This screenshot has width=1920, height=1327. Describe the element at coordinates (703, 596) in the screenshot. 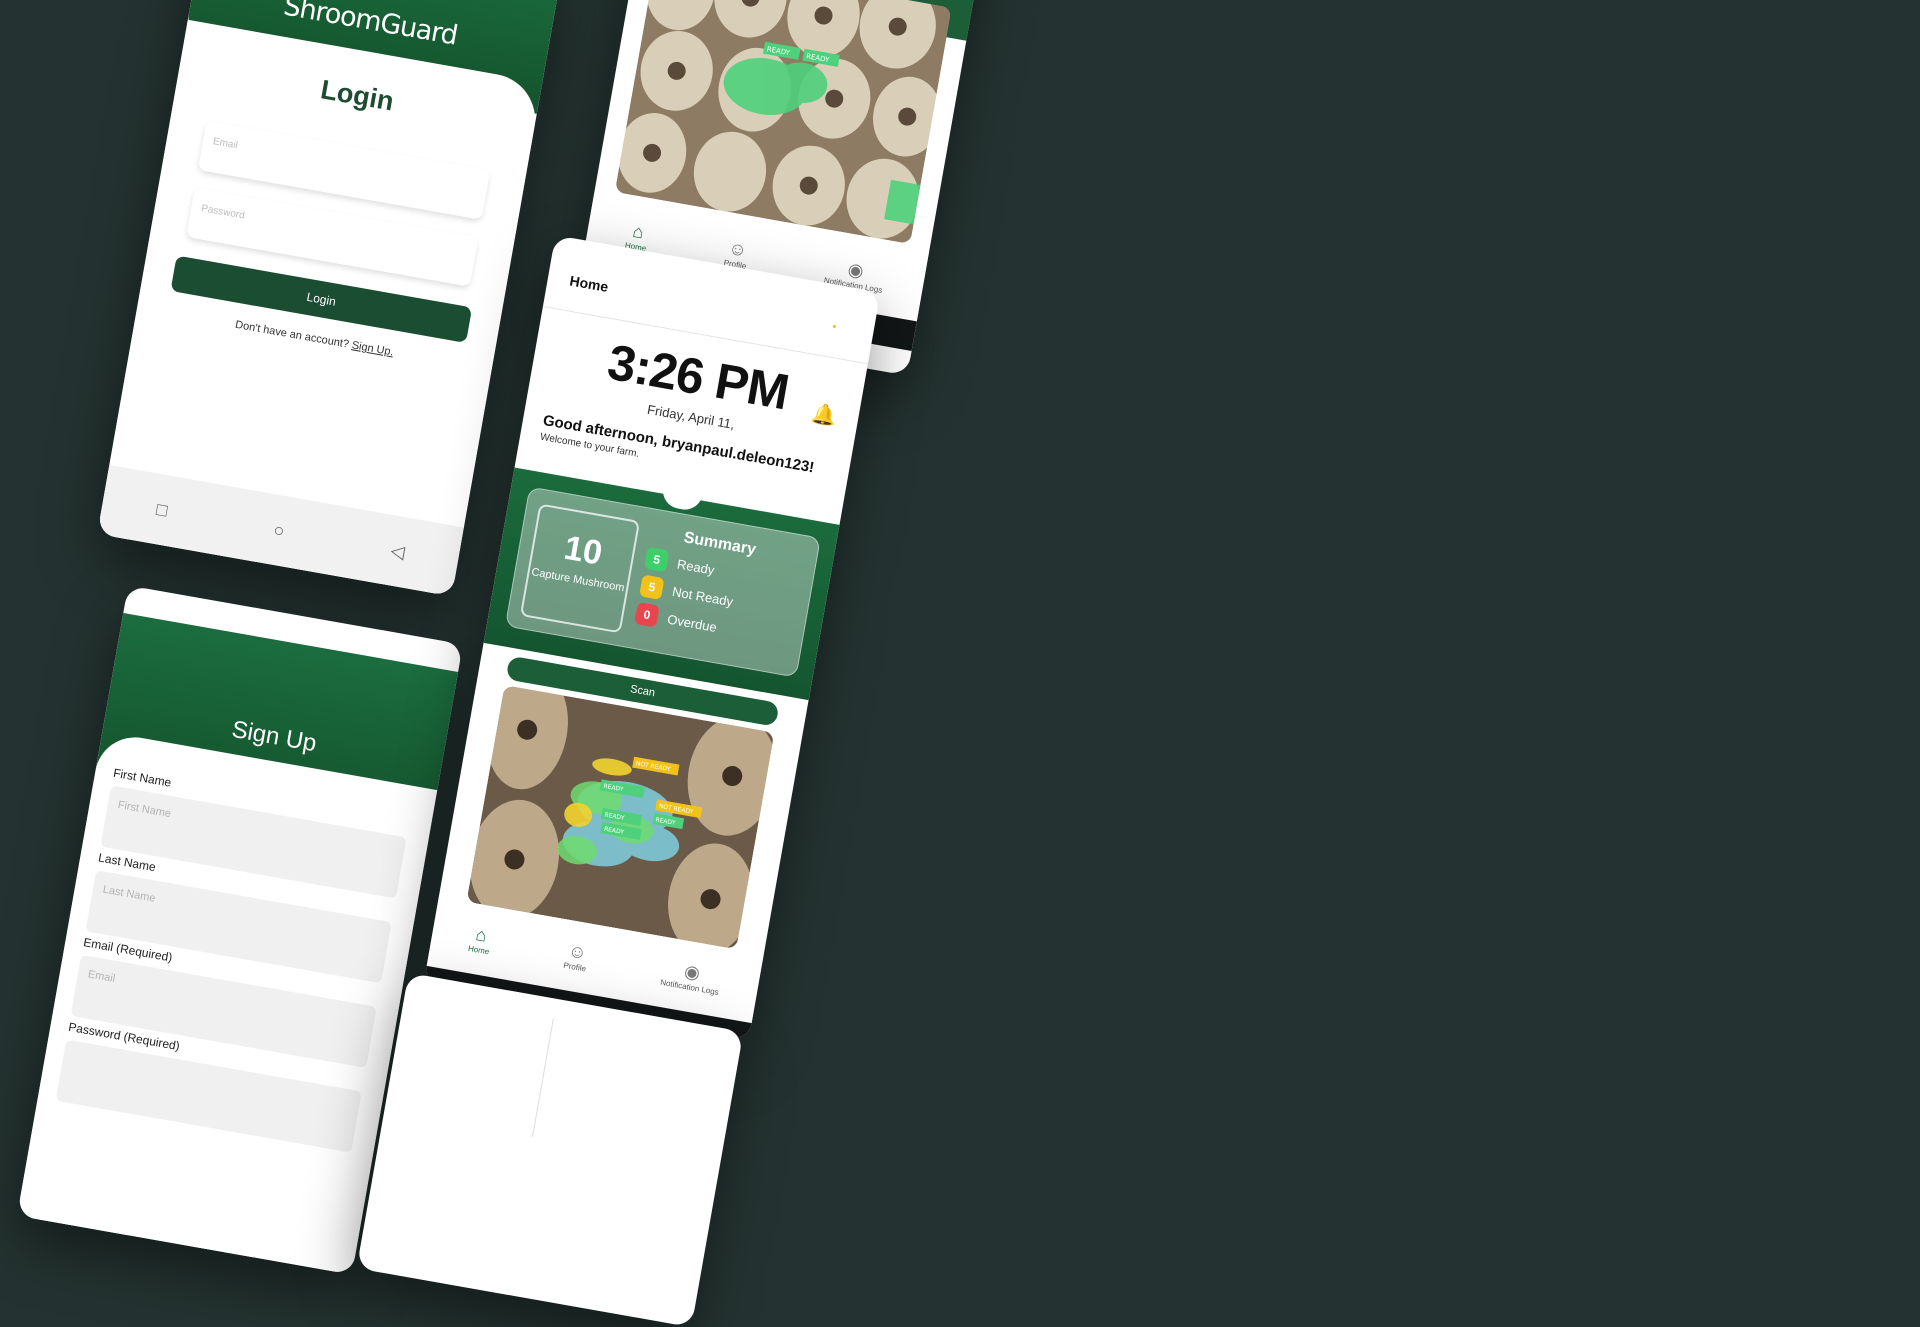

I see `not-ready-label: Not Ready` at that location.